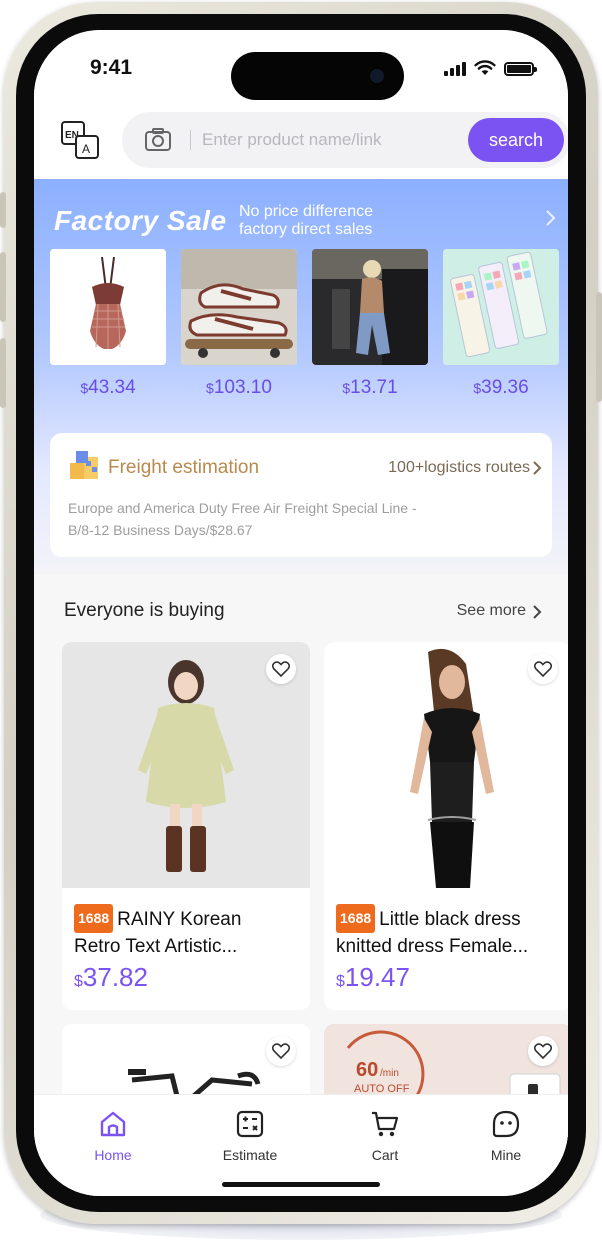 The image size is (602, 1252). I want to click on tab-label: Cart, so click(385, 1155).